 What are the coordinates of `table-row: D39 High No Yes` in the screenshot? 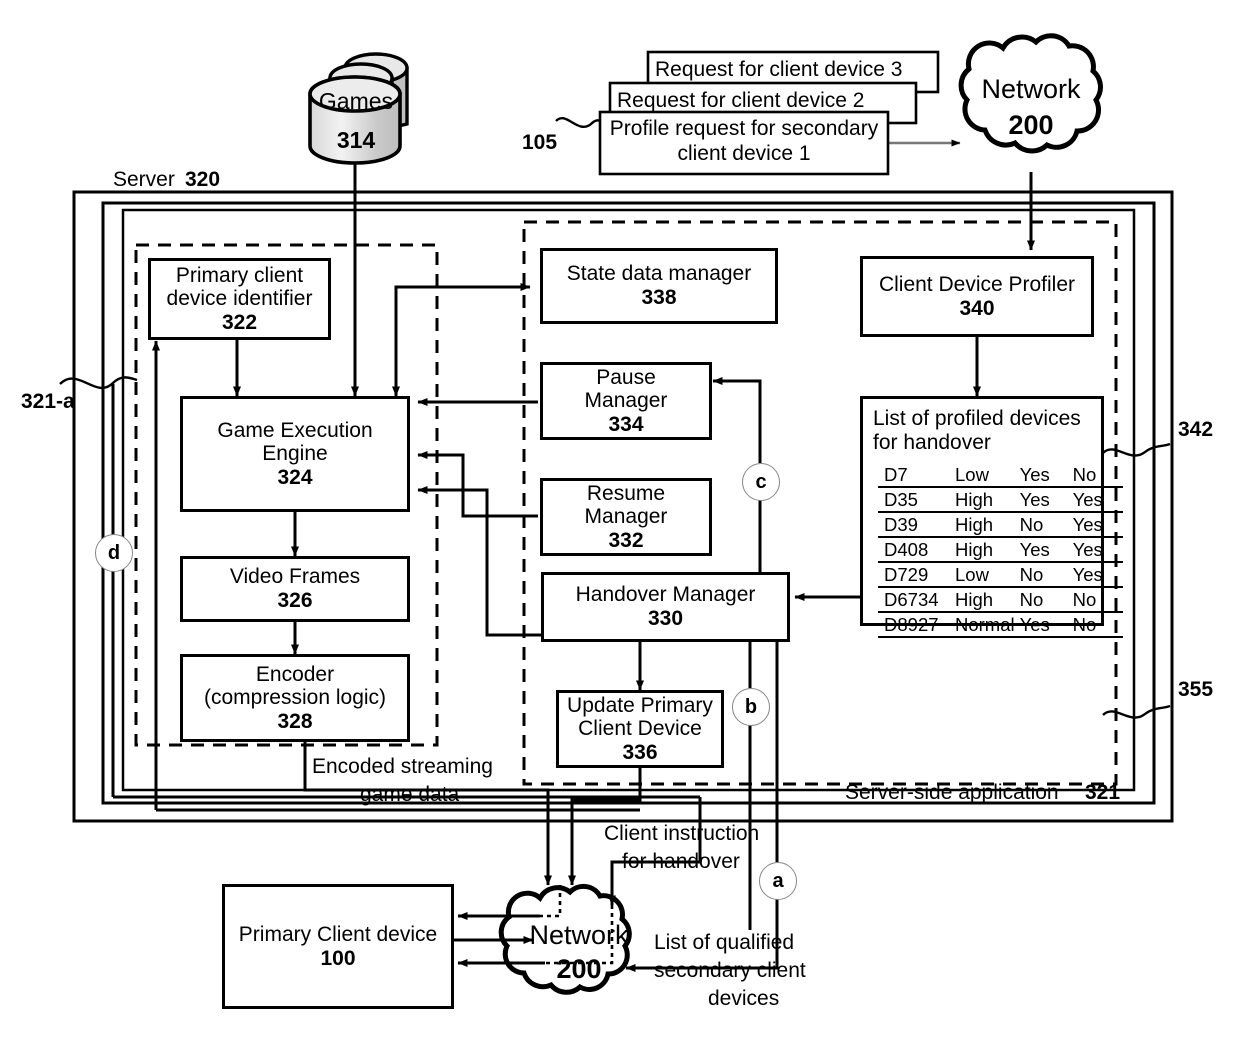 It's located at (1000, 525).